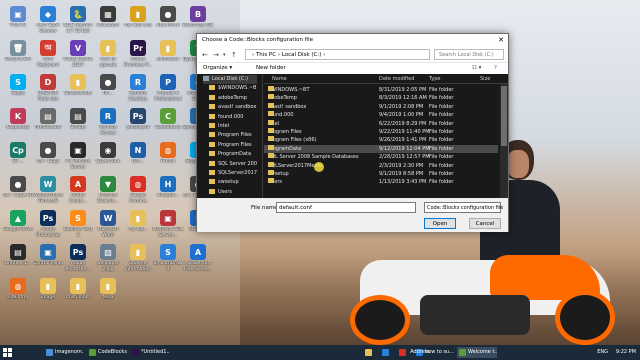 Image resolution: width=640 pixels, height=360 pixels. Describe the element at coordinates (463, 207) in the screenshot. I see `filetype-select: Code::Blocks configuration file` at that location.